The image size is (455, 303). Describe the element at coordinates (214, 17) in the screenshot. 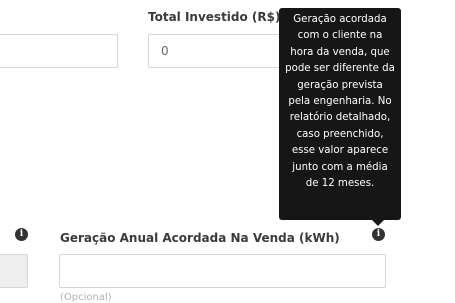

I see `total-investido-label: Total Investido (R$)` at that location.